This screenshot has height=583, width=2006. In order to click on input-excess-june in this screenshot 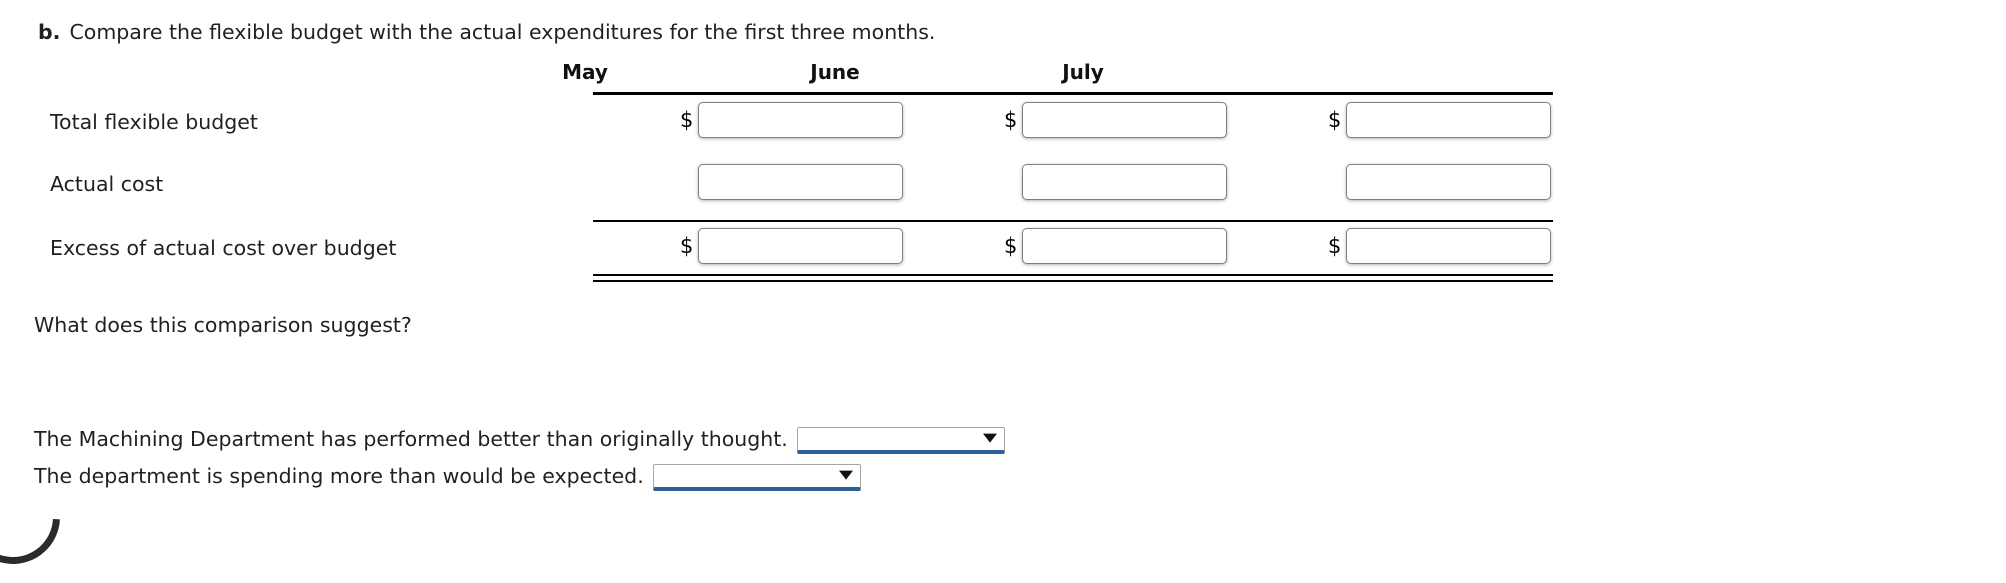, I will do `click(1124, 246)`.